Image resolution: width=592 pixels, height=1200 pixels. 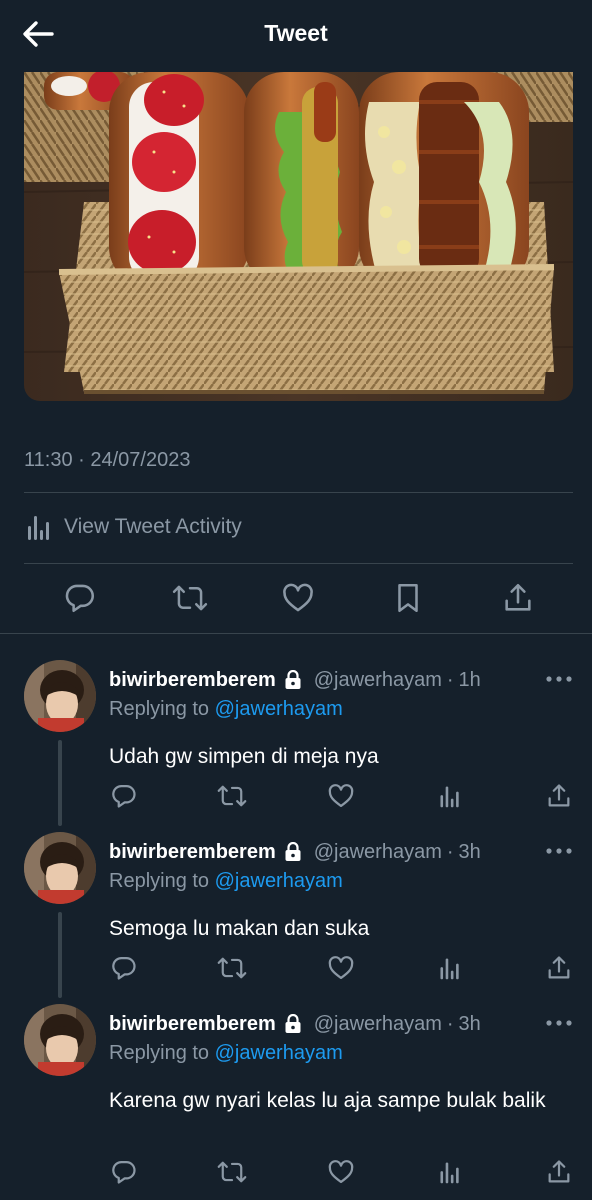 I want to click on reply-time: 1h, so click(x=469, y=679).